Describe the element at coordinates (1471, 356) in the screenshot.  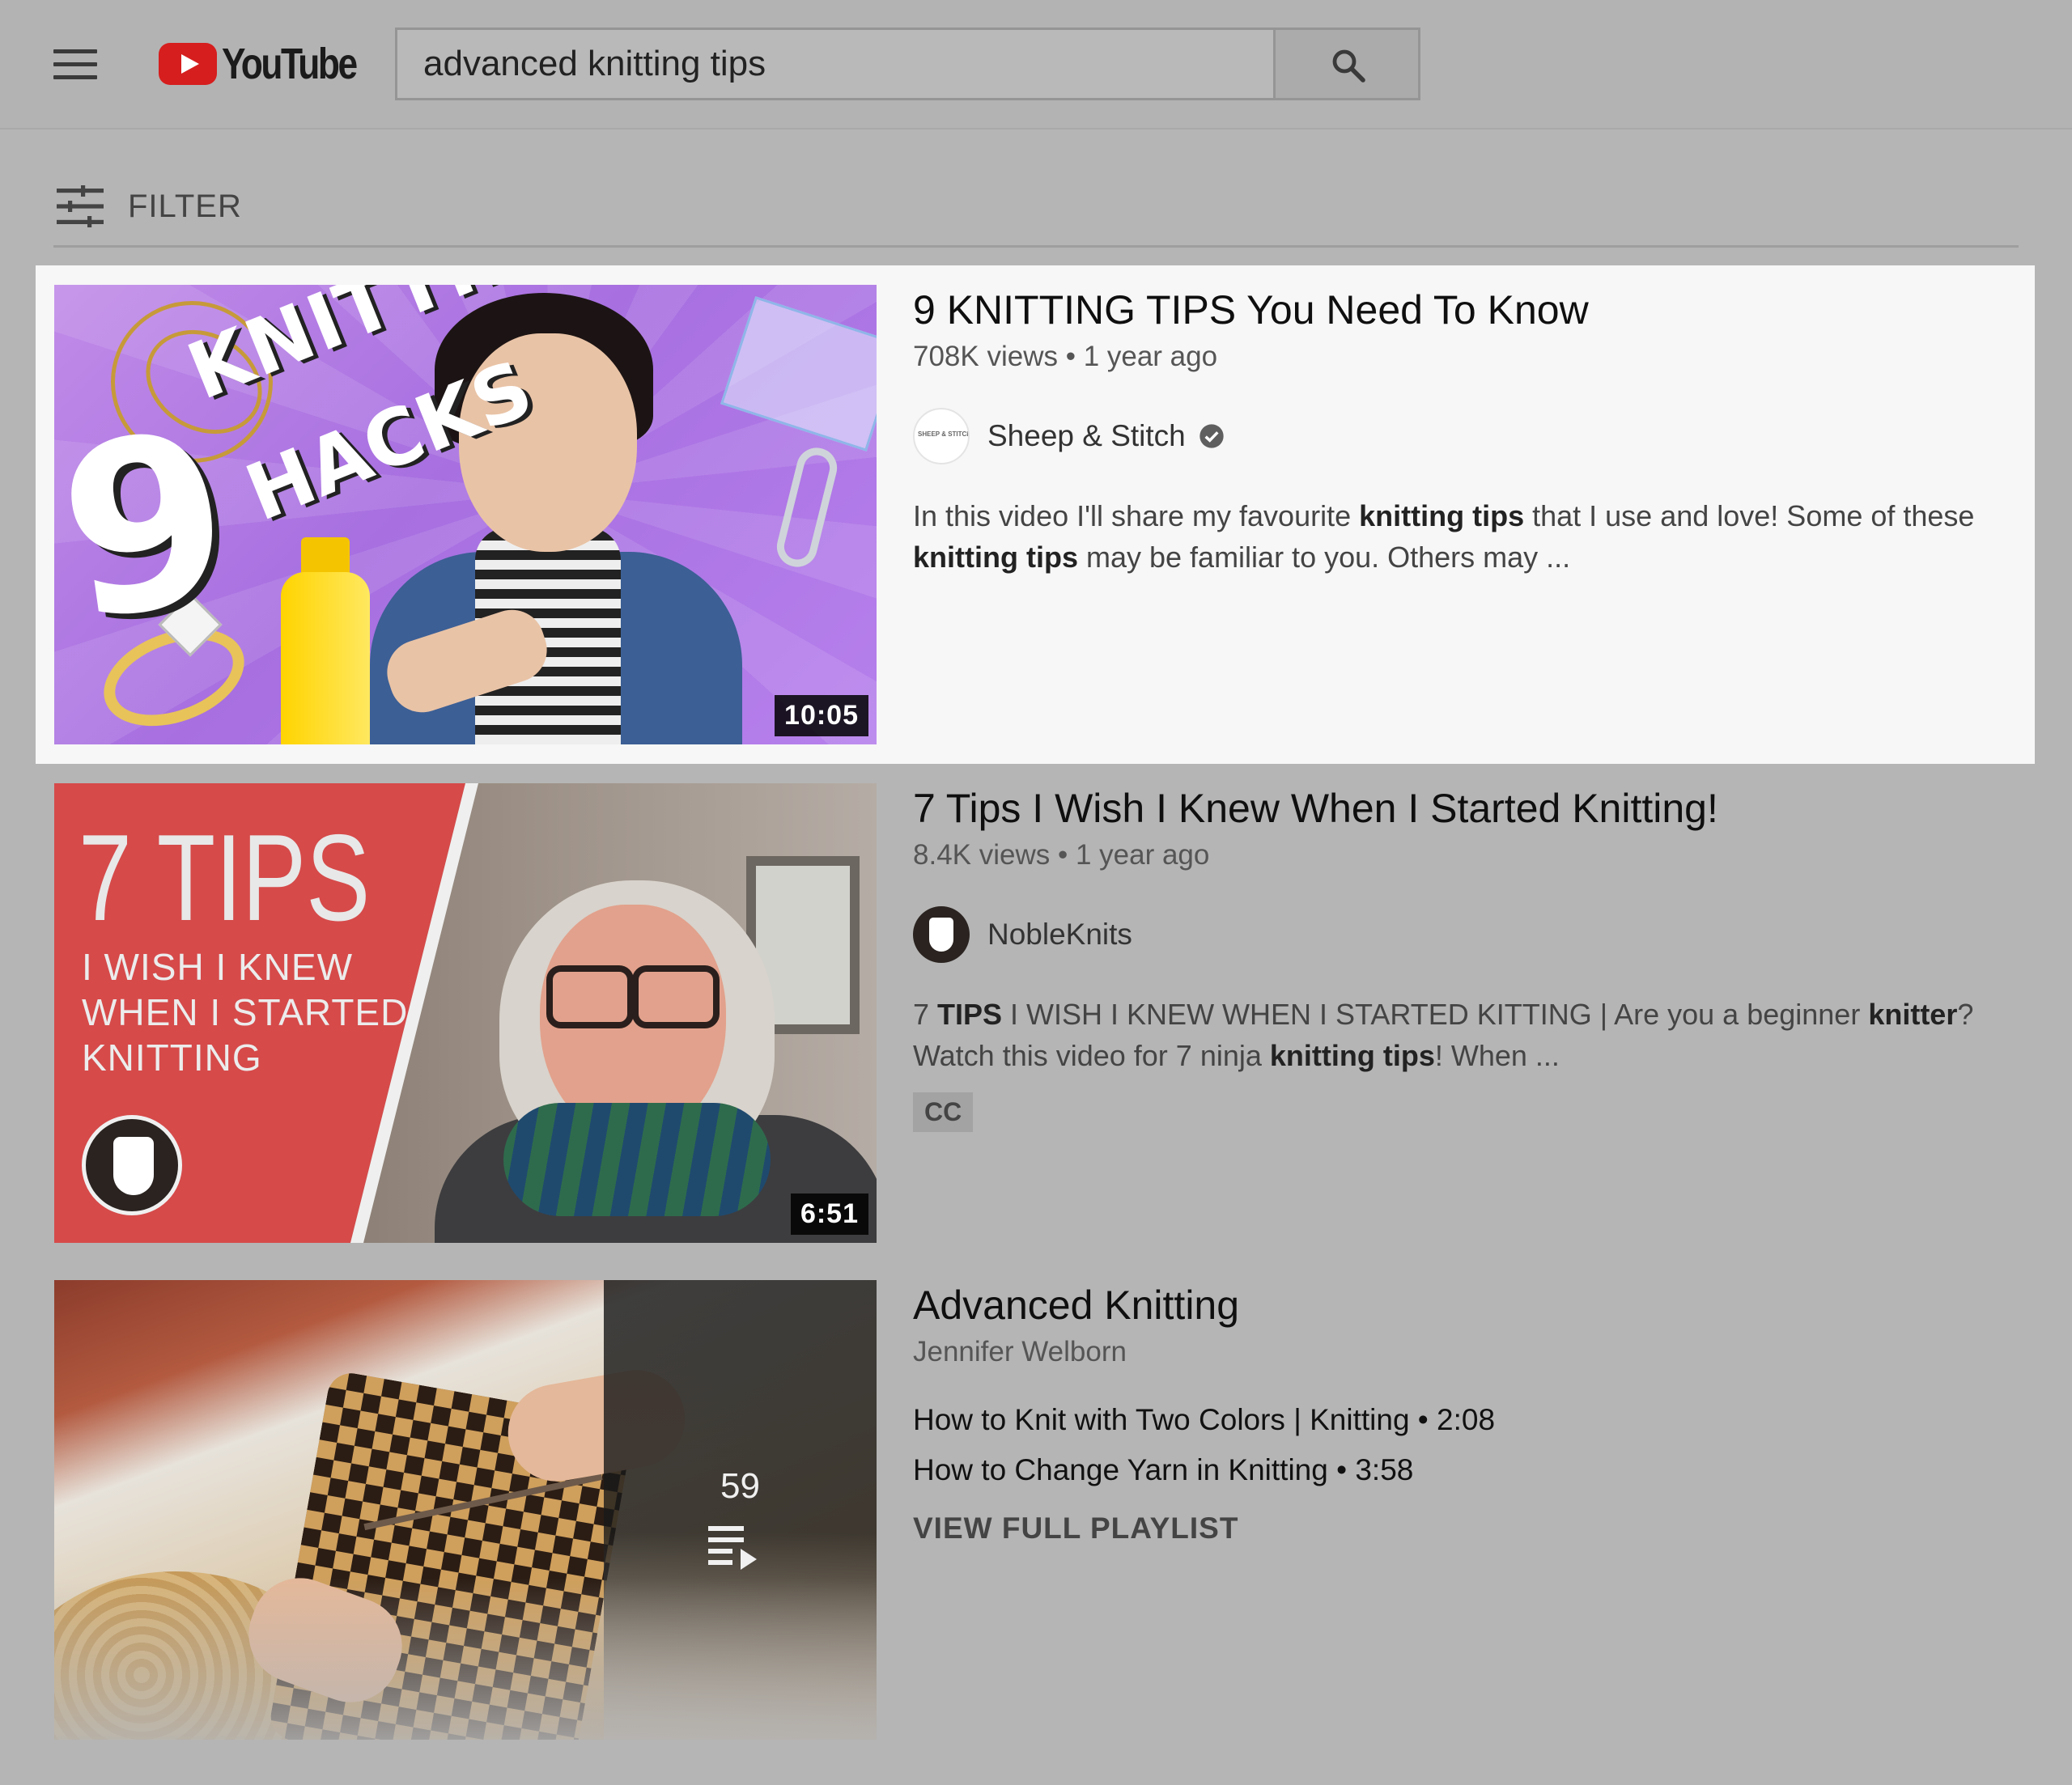
I see `video-meta: 708K views • 1 year ago` at that location.